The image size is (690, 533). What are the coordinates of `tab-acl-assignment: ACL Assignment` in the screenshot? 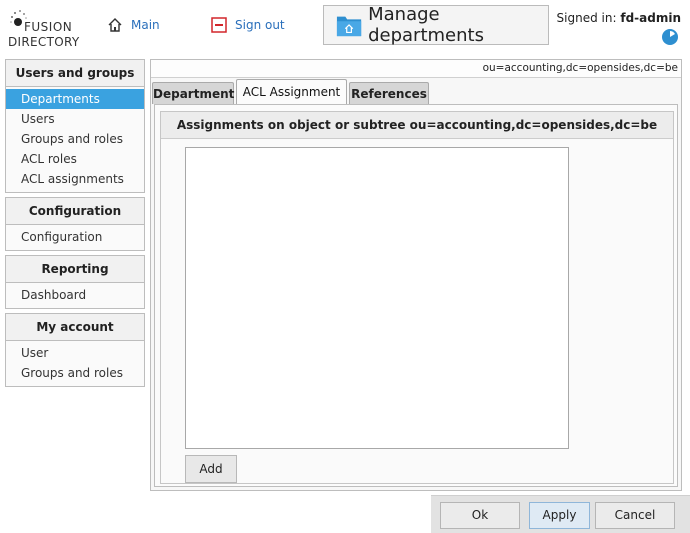 It's located at (291, 92).